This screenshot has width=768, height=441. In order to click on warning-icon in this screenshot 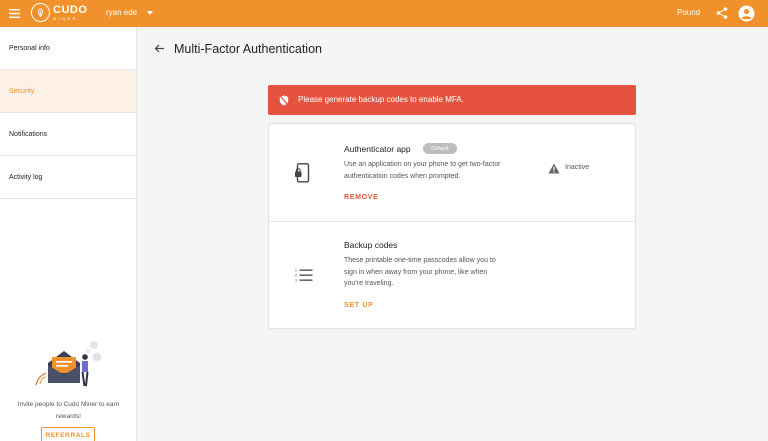, I will do `click(554, 168)`.